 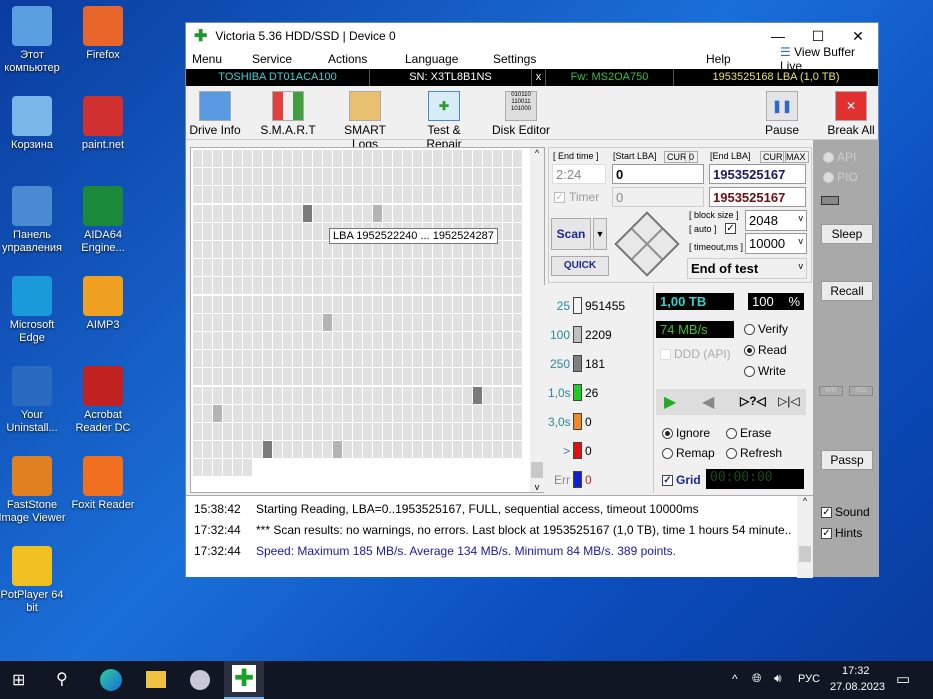 I want to click on butterfly-icon: ▷|◁, so click(x=789, y=401).